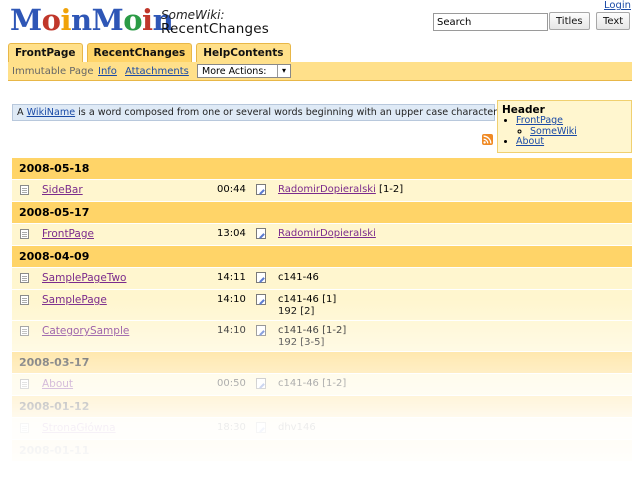 The height and width of the screenshot is (477, 640). I want to click on change-row: About 00:50 c141-46 [1-2], so click(322, 384).